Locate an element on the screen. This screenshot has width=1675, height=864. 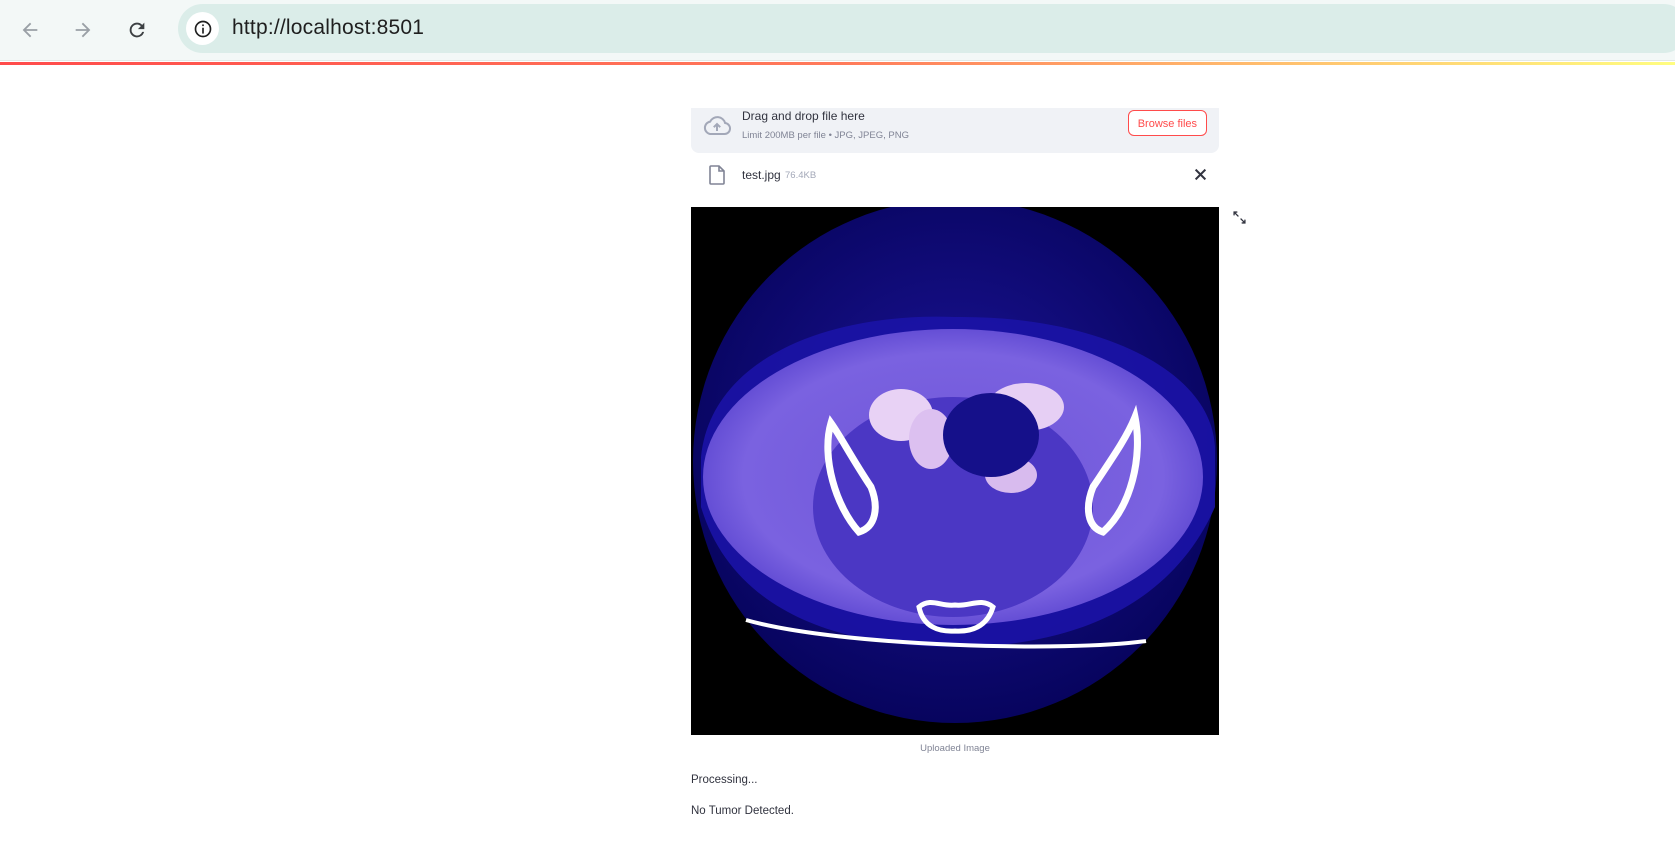
uploaded-file-row: test.jpg 76.4KB is located at coordinates (955, 175).